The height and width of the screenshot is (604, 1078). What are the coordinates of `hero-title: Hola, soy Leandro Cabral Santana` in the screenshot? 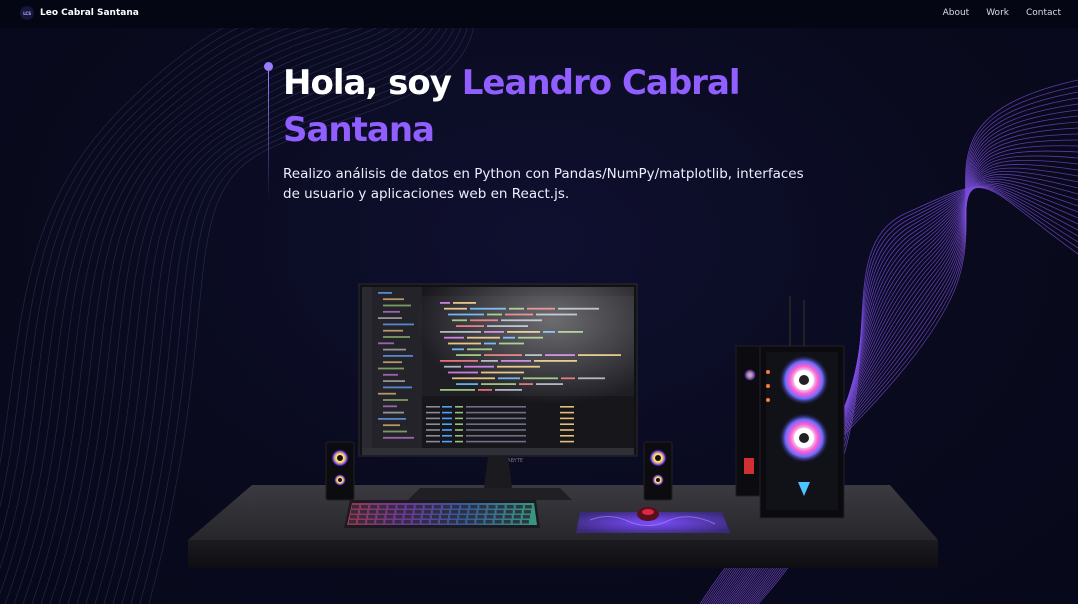 It's located at (544, 107).